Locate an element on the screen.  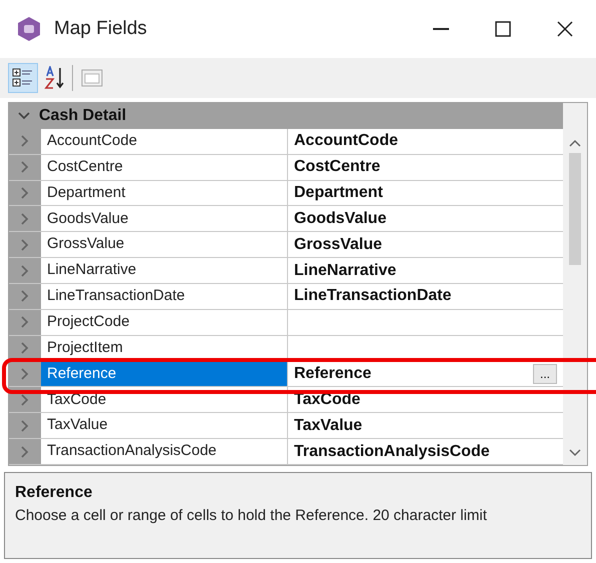
property-value: TransactionAnalysisCode is located at coordinates (392, 452).